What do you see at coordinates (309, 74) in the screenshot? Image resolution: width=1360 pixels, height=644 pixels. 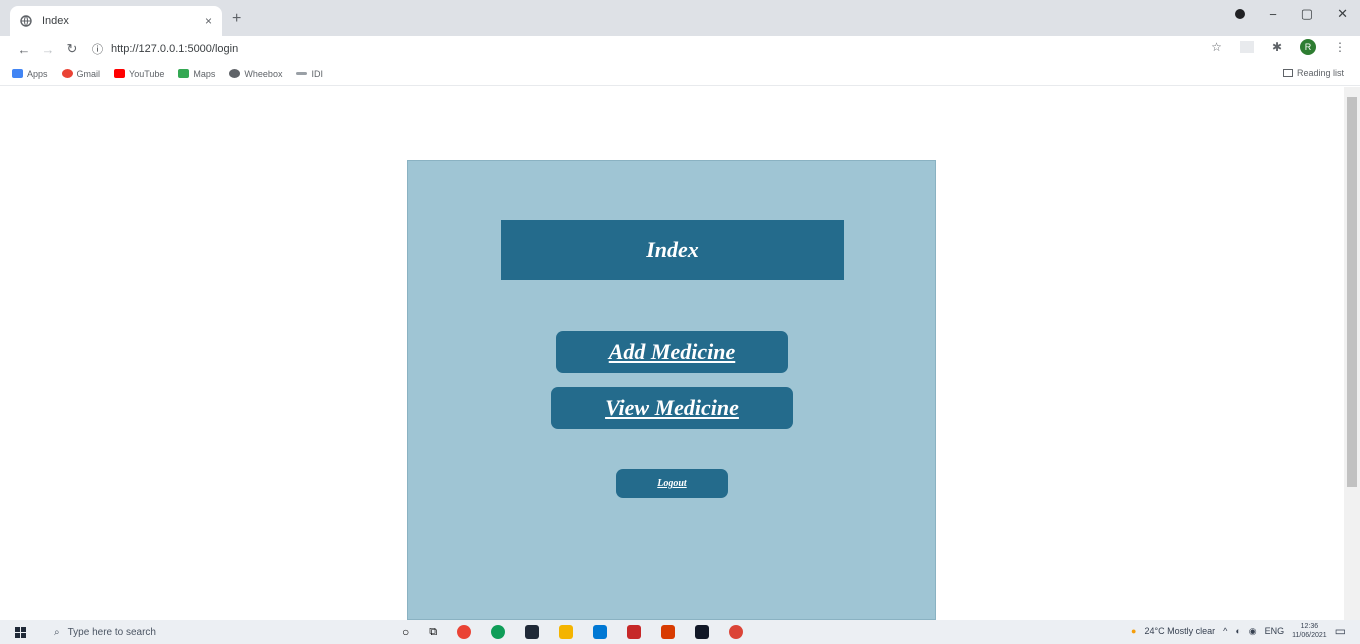 I see `bookmark-idi: IDI` at bounding box center [309, 74].